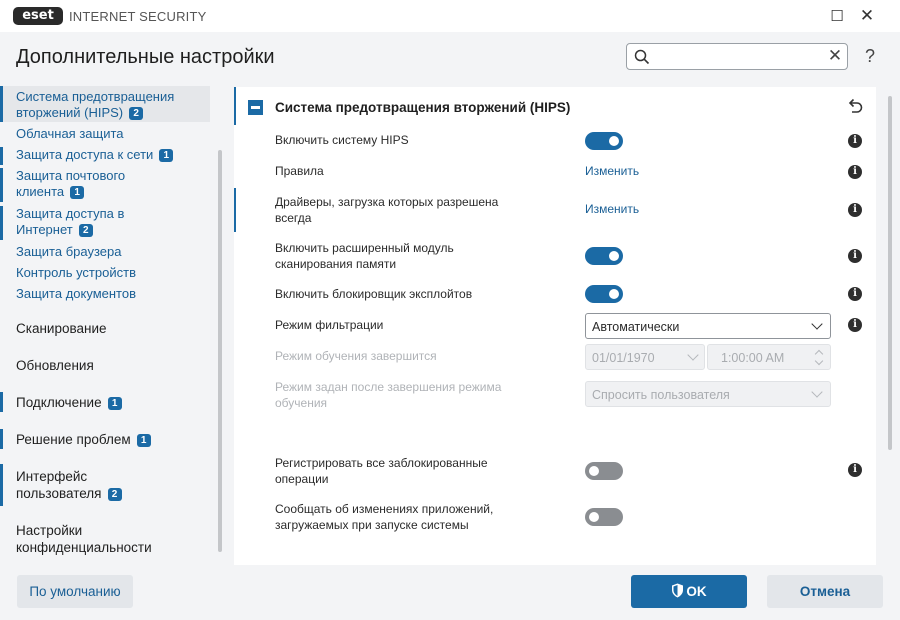  I want to click on panel-scrollbar, so click(890, 273).